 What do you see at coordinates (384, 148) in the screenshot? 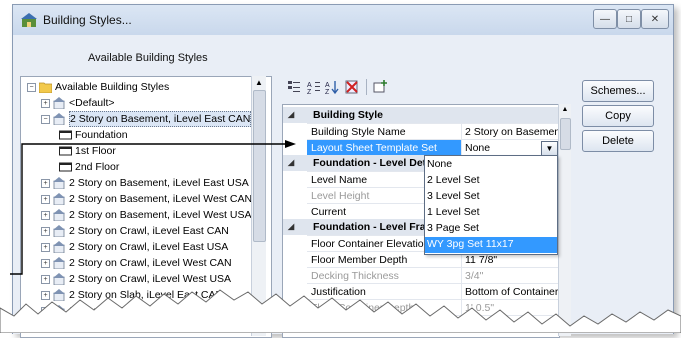
I see `property-name: Layout Sheet Template Set` at bounding box center [384, 148].